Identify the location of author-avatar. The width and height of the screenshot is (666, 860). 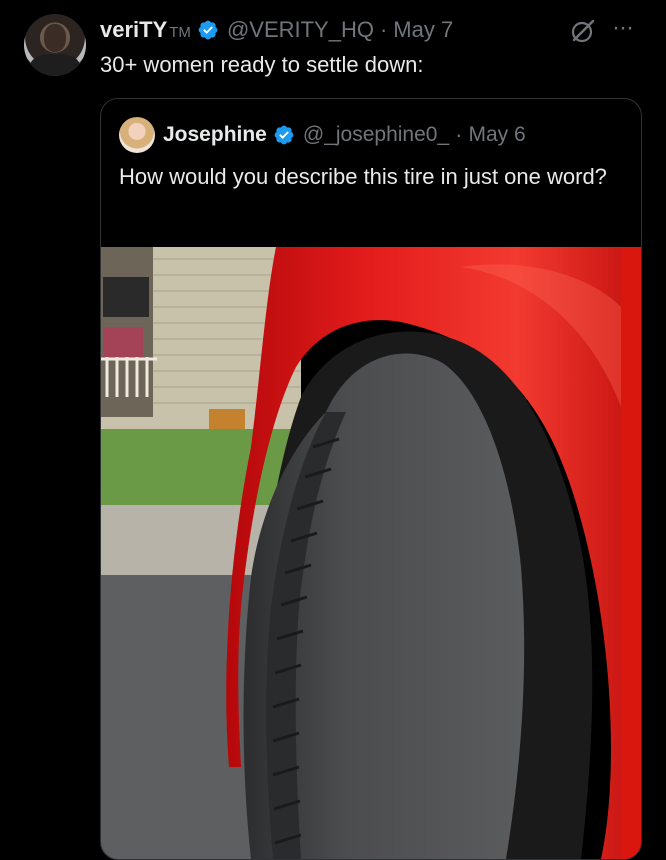
(55, 45).